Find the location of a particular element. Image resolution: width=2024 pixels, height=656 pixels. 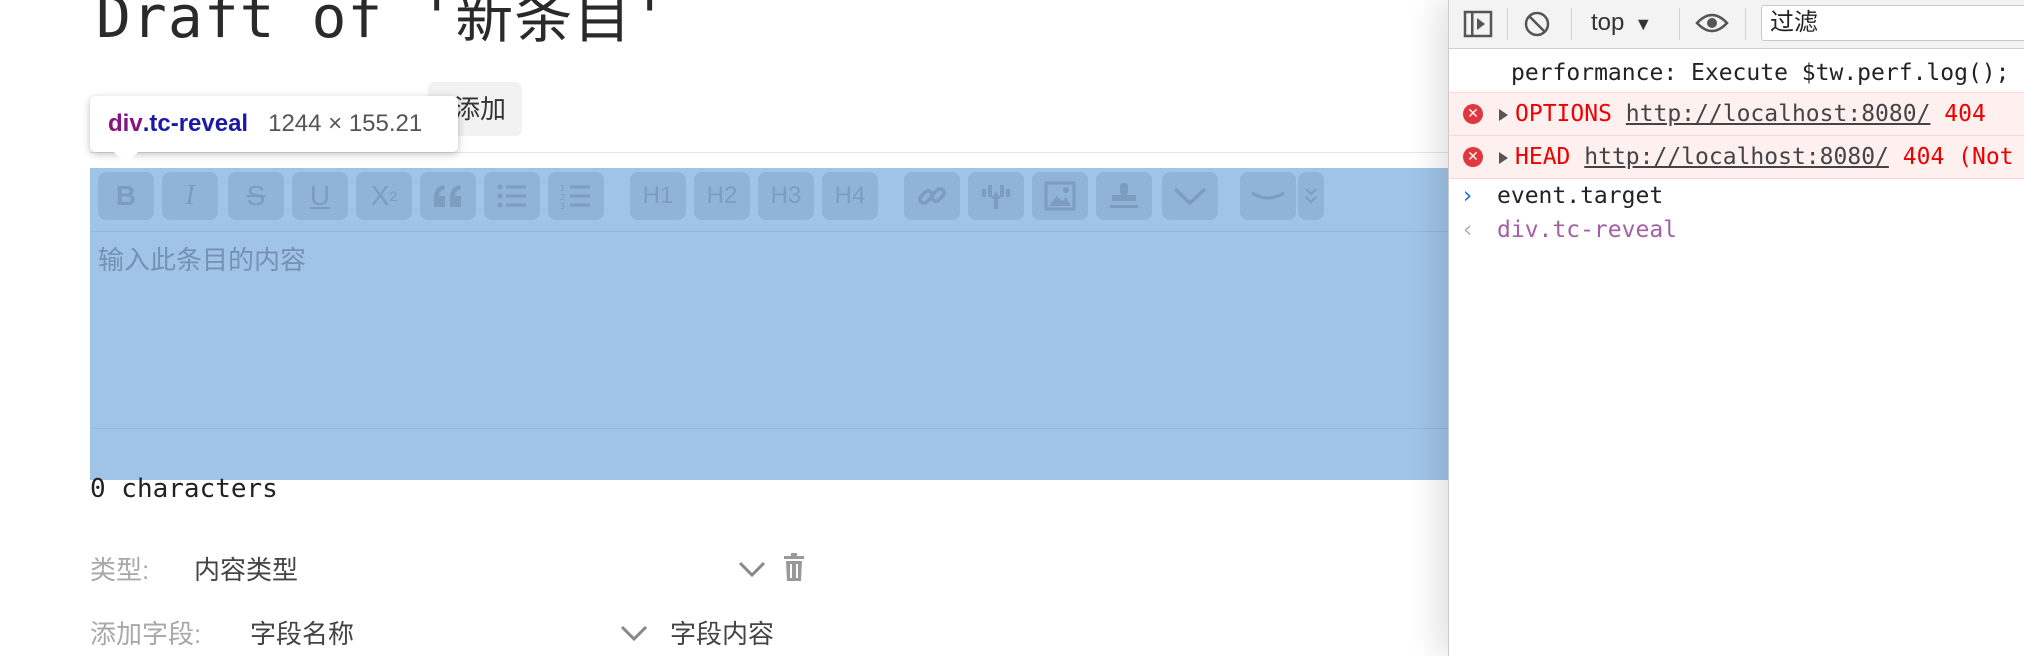

console-toolbar: top ▼ 过滤 is located at coordinates (1736, 24).